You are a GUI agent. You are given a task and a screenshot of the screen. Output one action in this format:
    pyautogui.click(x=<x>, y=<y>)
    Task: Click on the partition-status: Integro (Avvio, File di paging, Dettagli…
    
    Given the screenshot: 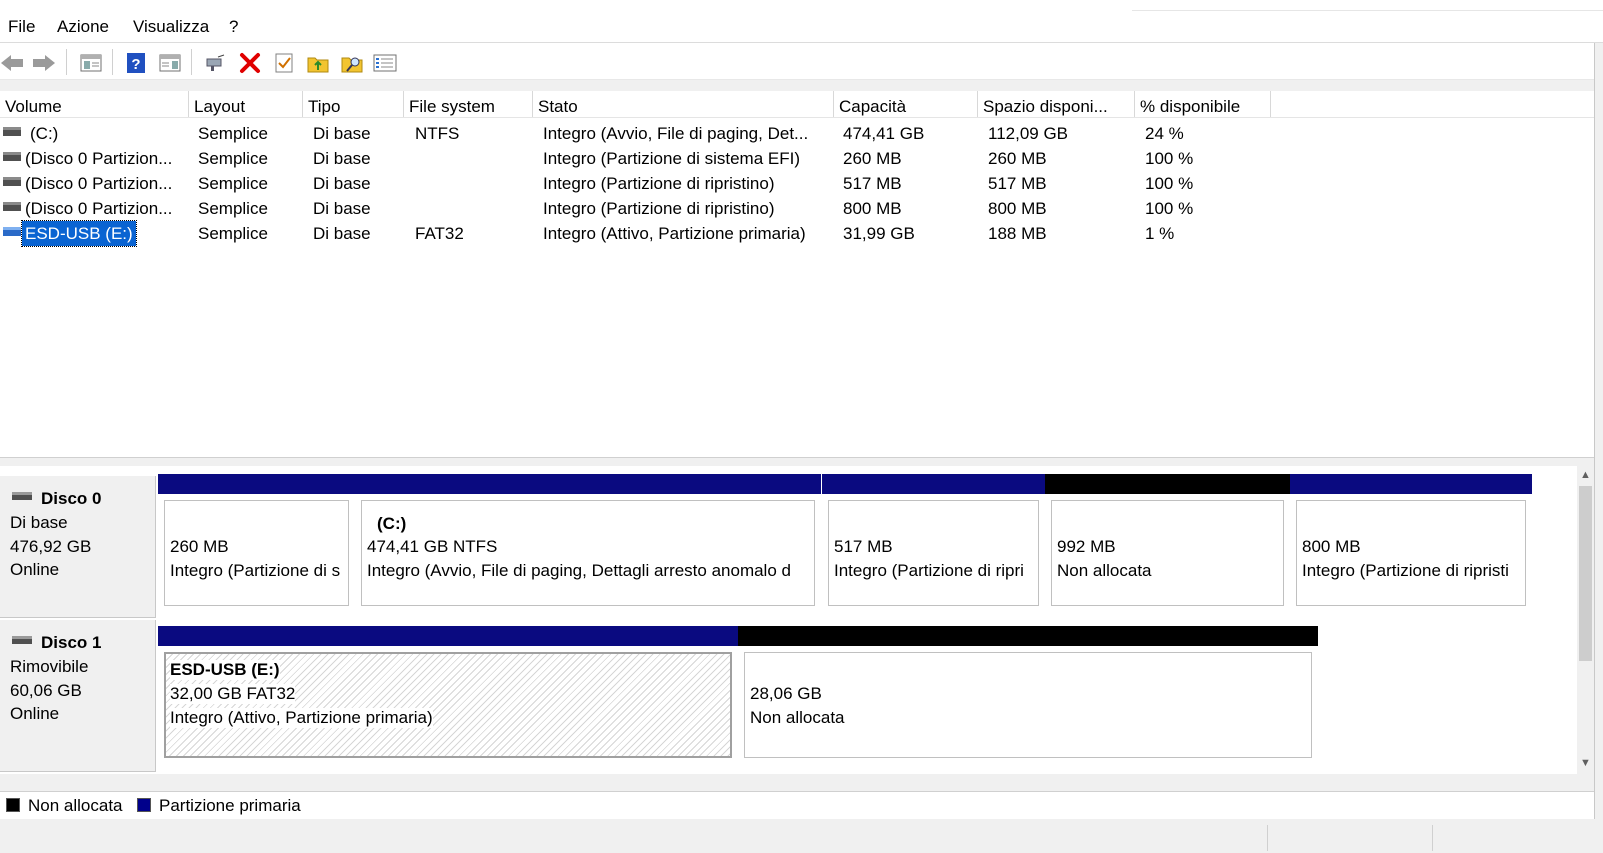 What is the action you would take?
    pyautogui.click(x=579, y=570)
    